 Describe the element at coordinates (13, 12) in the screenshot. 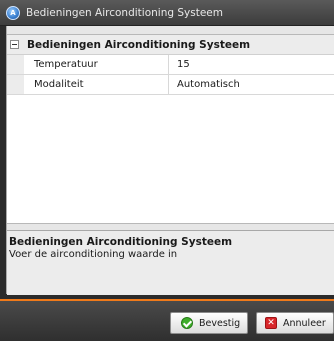

I see `app-logo-icon: A` at that location.